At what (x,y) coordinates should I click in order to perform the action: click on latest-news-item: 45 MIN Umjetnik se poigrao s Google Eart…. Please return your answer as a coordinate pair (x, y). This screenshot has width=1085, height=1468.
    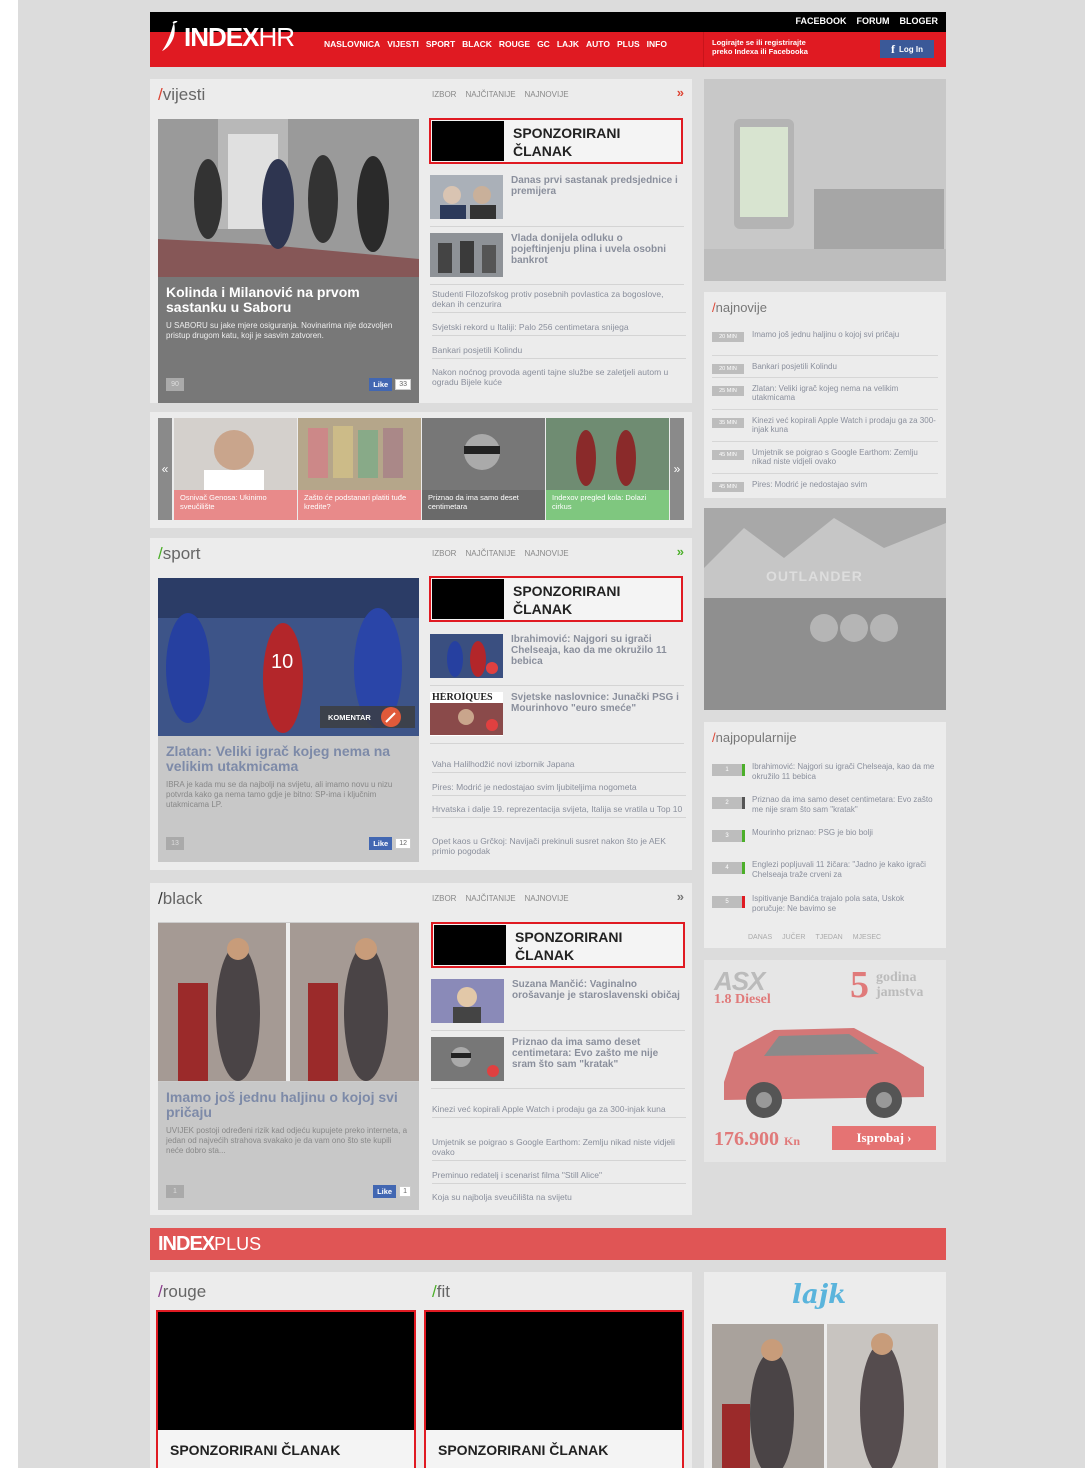
    Looking at the image, I should click on (825, 461).